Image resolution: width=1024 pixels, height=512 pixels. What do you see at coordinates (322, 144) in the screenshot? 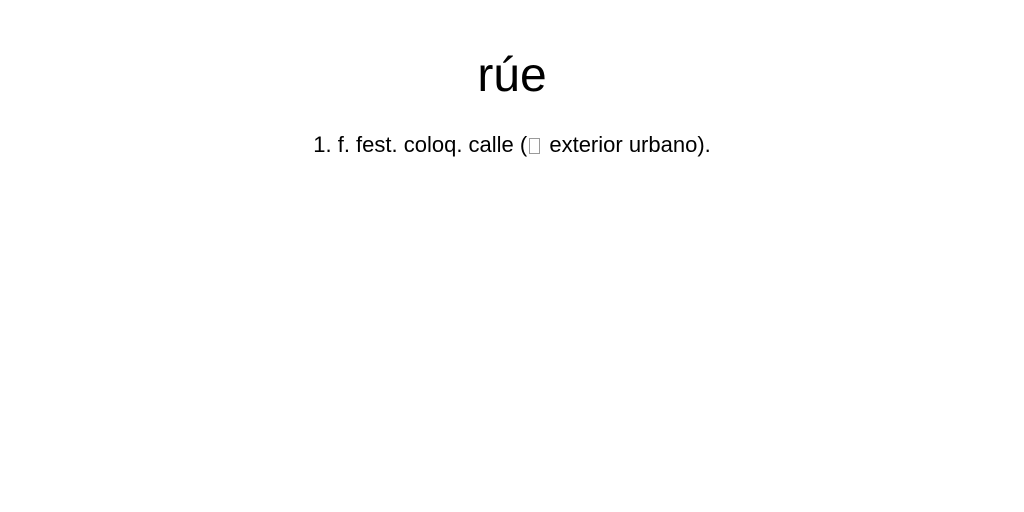
I see `definition-number: 1.` at bounding box center [322, 144].